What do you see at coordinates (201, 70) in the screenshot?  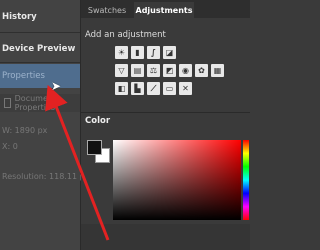 I see `channel-mixer-icon: ✿` at bounding box center [201, 70].